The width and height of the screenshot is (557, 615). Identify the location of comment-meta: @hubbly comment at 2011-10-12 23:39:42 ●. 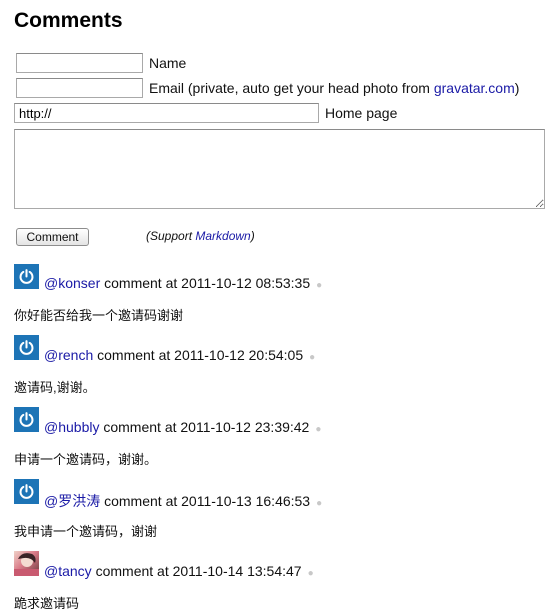
(183, 427).